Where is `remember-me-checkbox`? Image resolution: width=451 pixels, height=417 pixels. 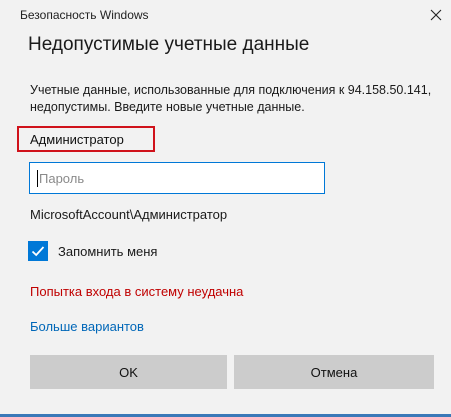 remember-me-checkbox is located at coordinates (38, 251).